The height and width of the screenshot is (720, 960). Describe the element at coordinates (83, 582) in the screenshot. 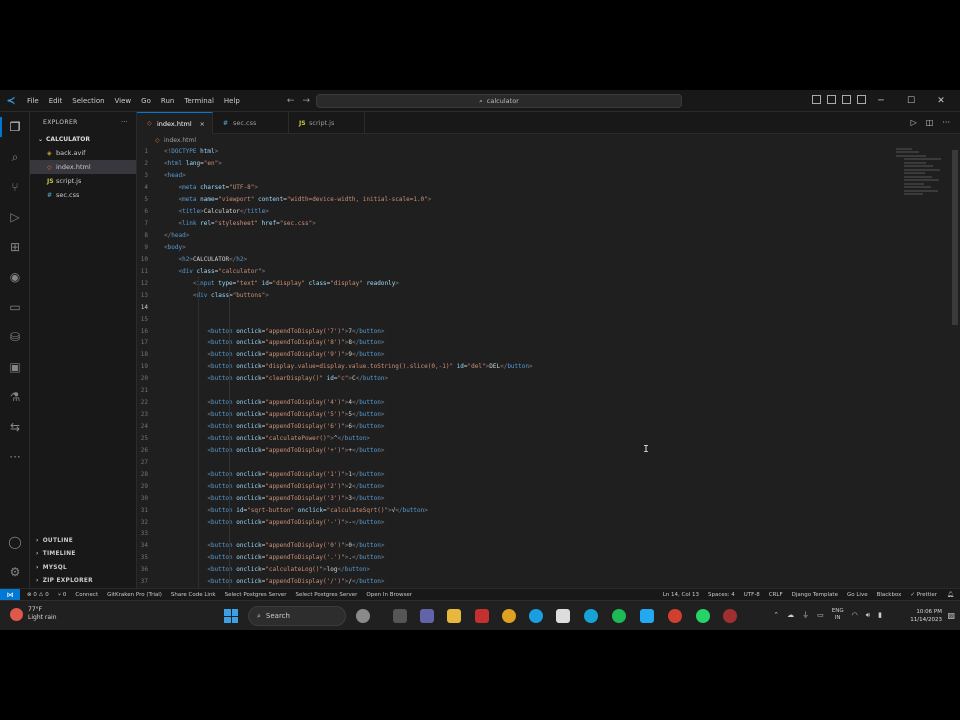

I see `section-zip-explorer: › ZIP EXPLORER` at that location.